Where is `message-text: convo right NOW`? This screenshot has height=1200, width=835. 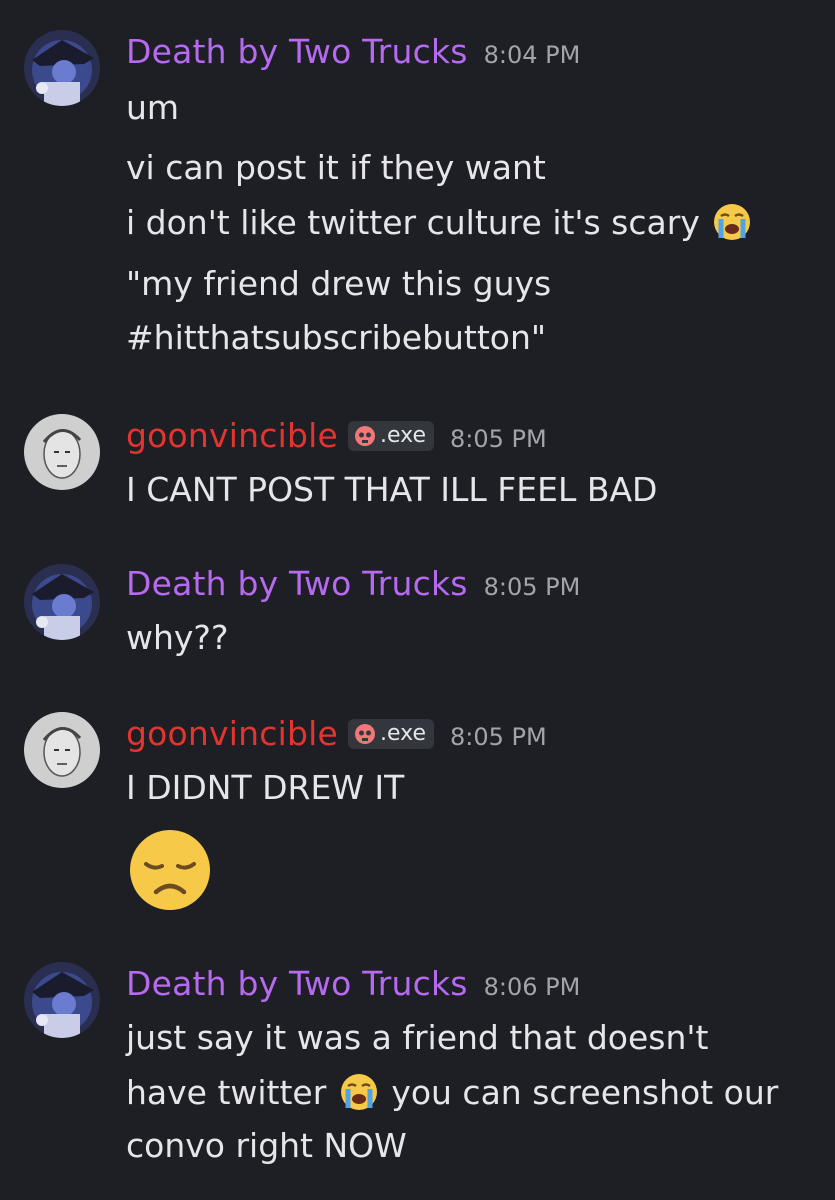 message-text: convo right NOW is located at coordinates (266, 1145).